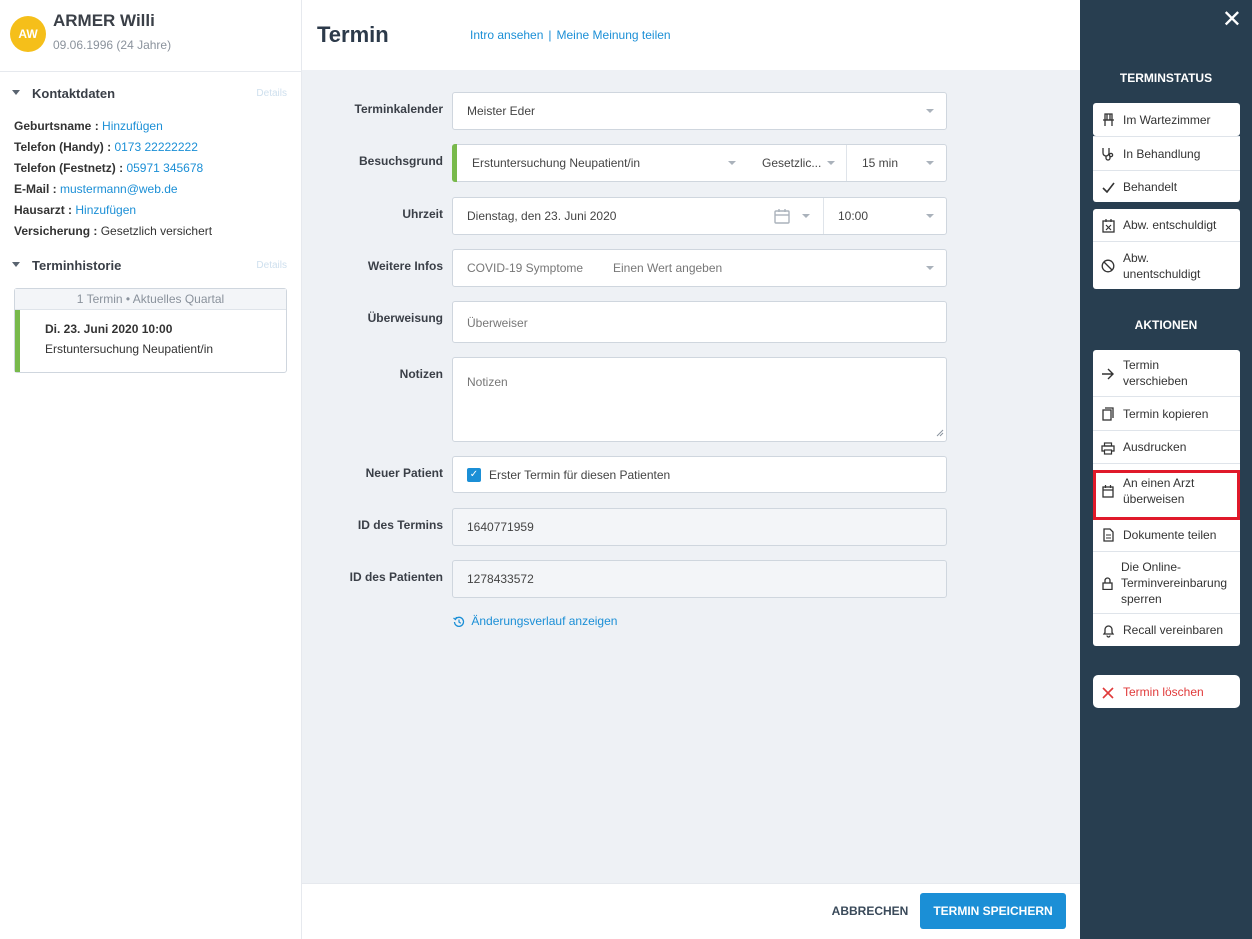  Describe the element at coordinates (1174, 582) in the screenshot. I see `action-label: Die Online-Terminvereinbarung sperren` at that location.